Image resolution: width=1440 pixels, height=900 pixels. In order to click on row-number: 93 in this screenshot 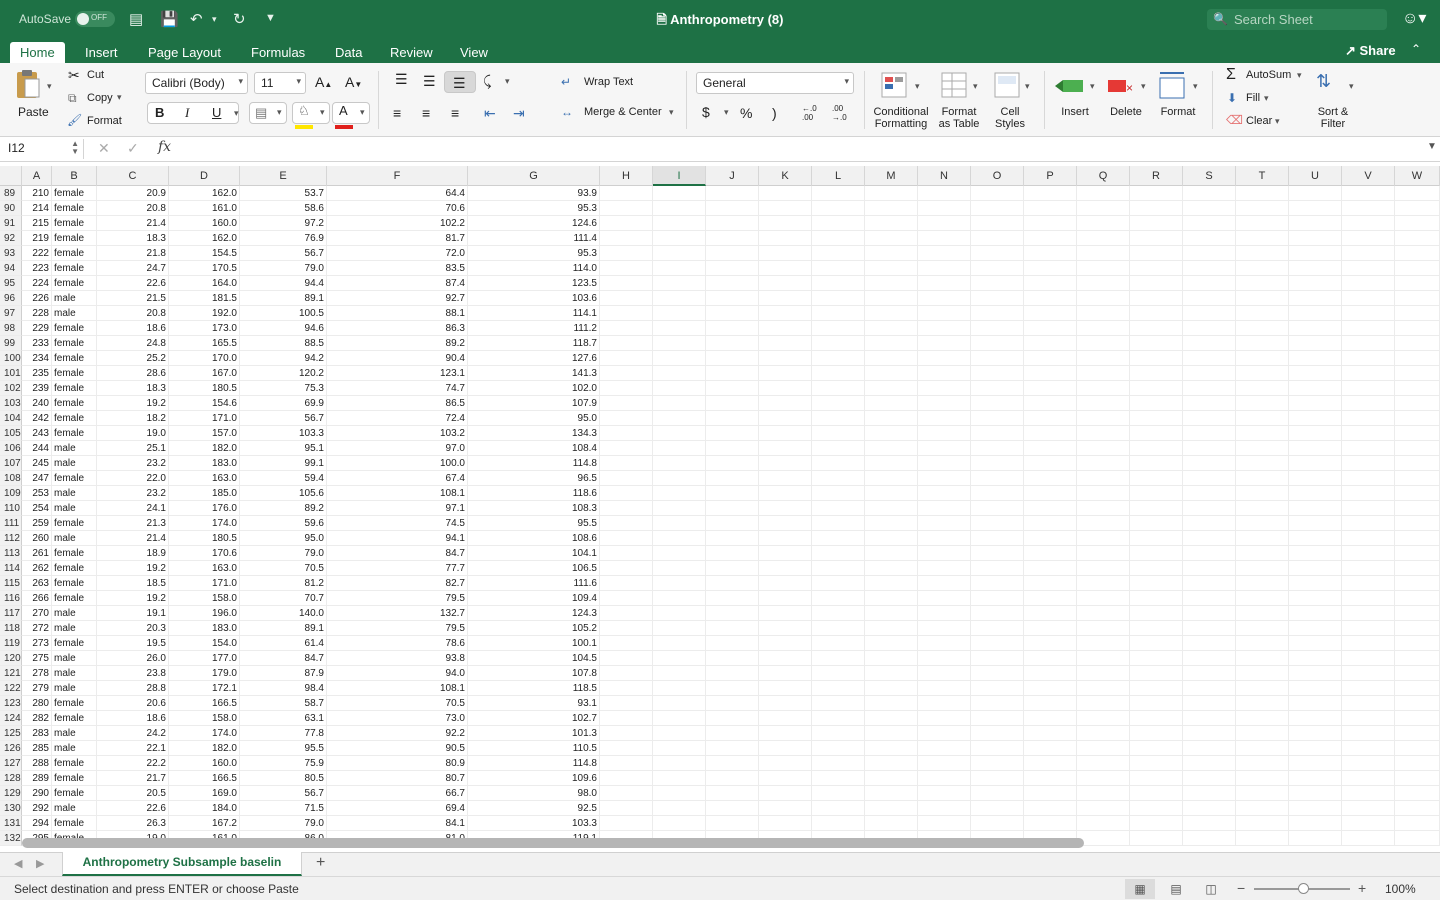, I will do `click(11, 253)`.